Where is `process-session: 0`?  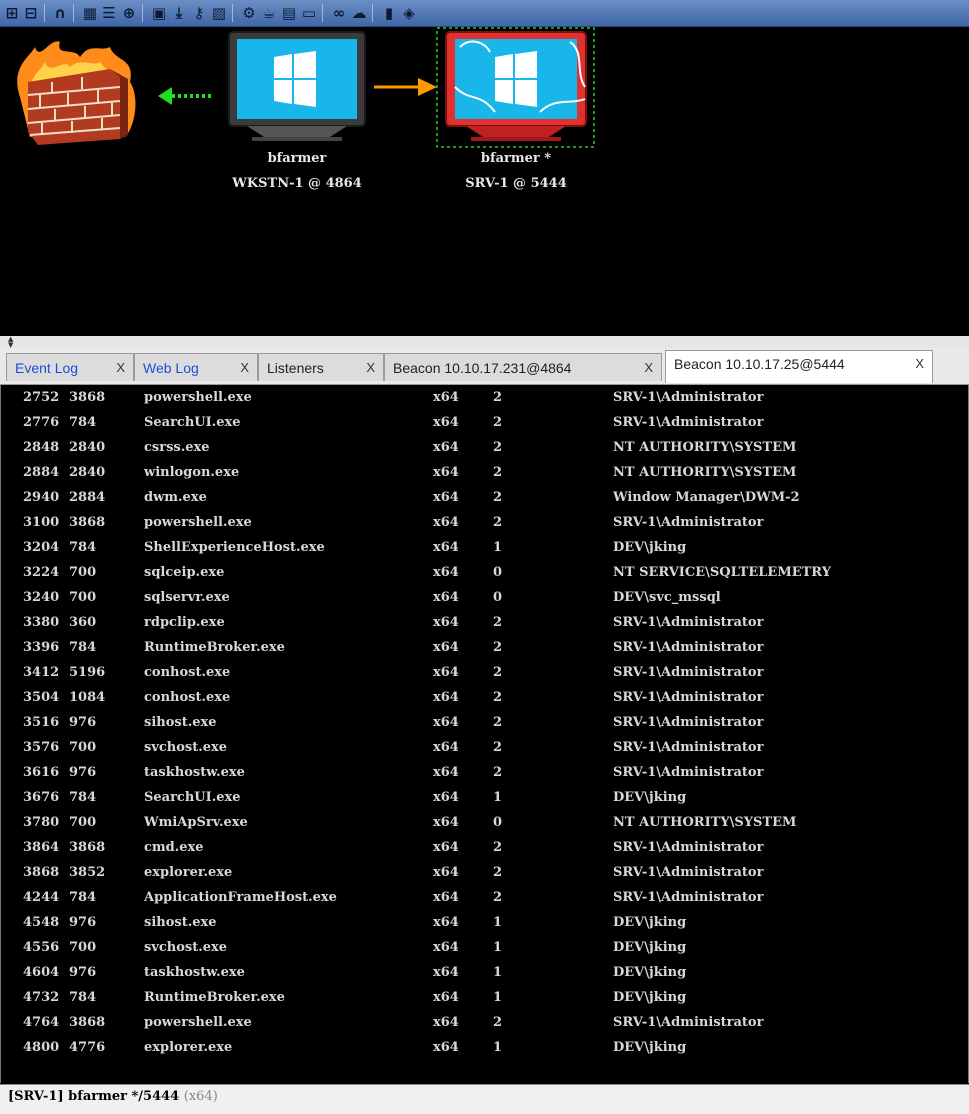 process-session: 0 is located at coordinates (498, 572).